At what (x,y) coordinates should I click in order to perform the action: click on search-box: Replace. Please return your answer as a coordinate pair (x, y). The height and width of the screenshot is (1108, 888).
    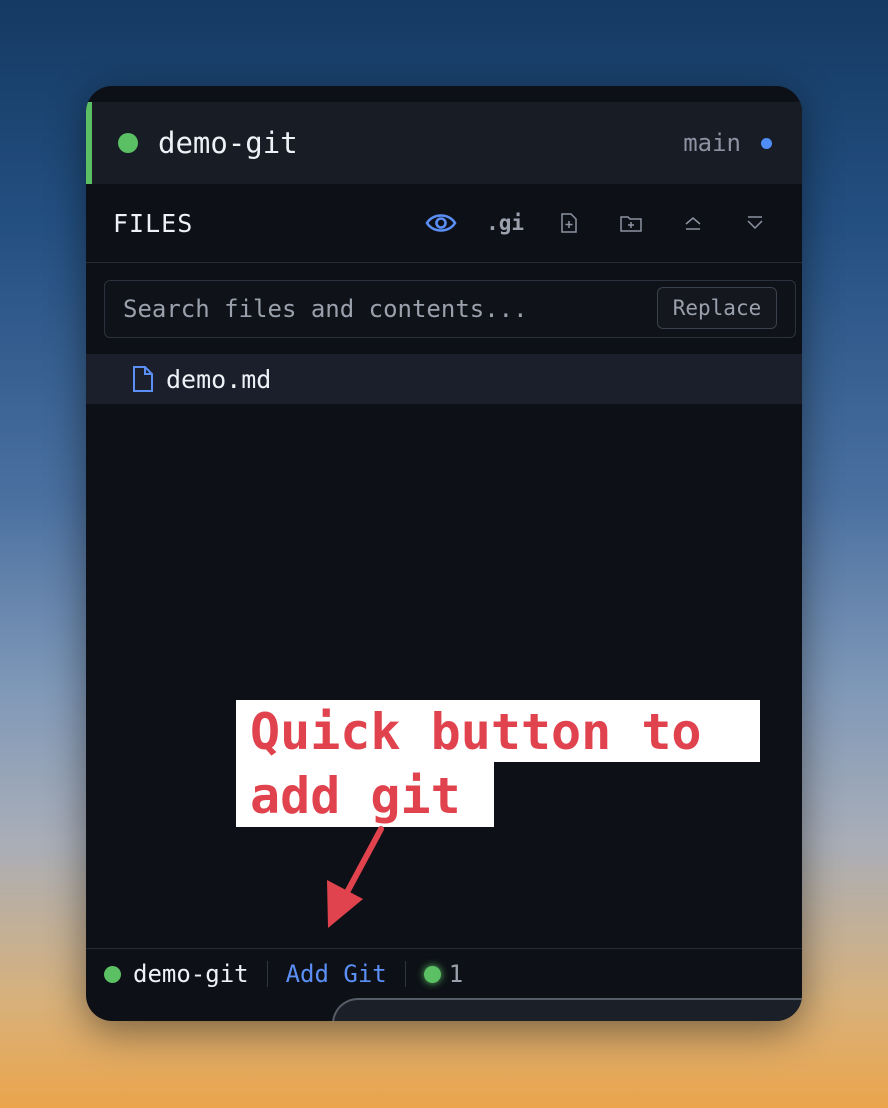
    Looking at the image, I should click on (450, 309).